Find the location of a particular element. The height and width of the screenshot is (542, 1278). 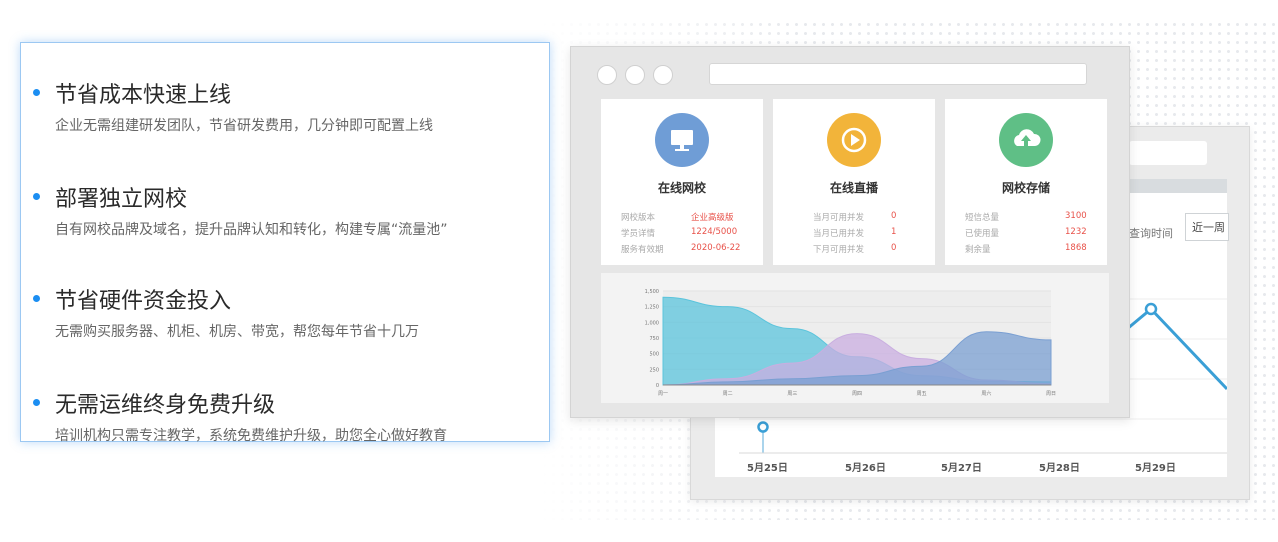

line-series is located at coordinates (1170, 348).